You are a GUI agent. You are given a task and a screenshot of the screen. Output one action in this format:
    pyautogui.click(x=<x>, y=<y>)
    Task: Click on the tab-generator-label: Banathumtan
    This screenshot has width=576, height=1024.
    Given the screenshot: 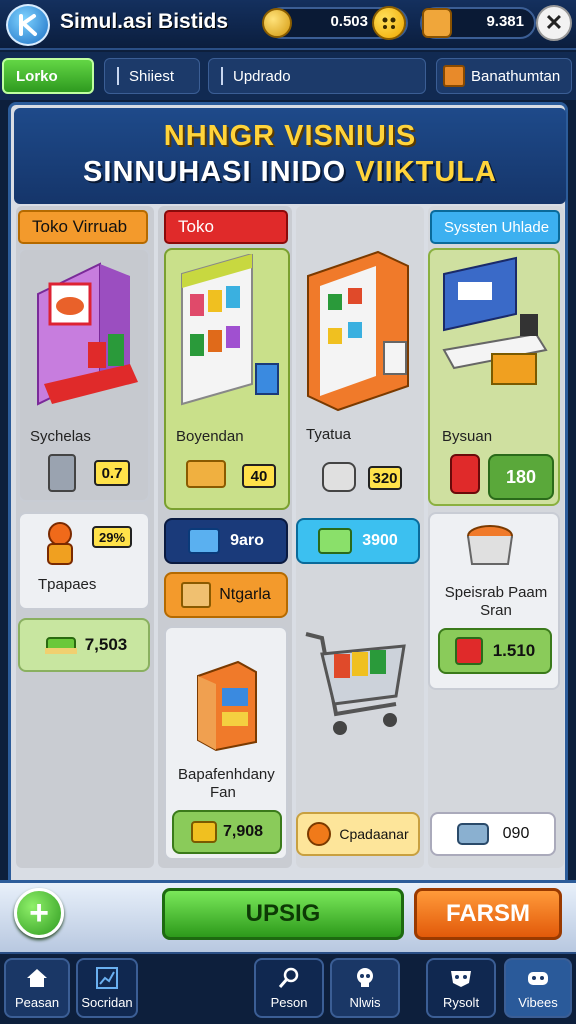 What is the action you would take?
    pyautogui.click(x=516, y=76)
    